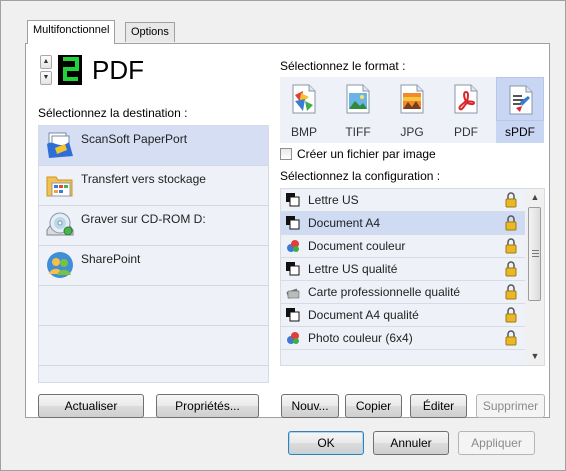  What do you see at coordinates (304, 132) in the screenshot?
I see `format-name-bmp: BMP` at bounding box center [304, 132].